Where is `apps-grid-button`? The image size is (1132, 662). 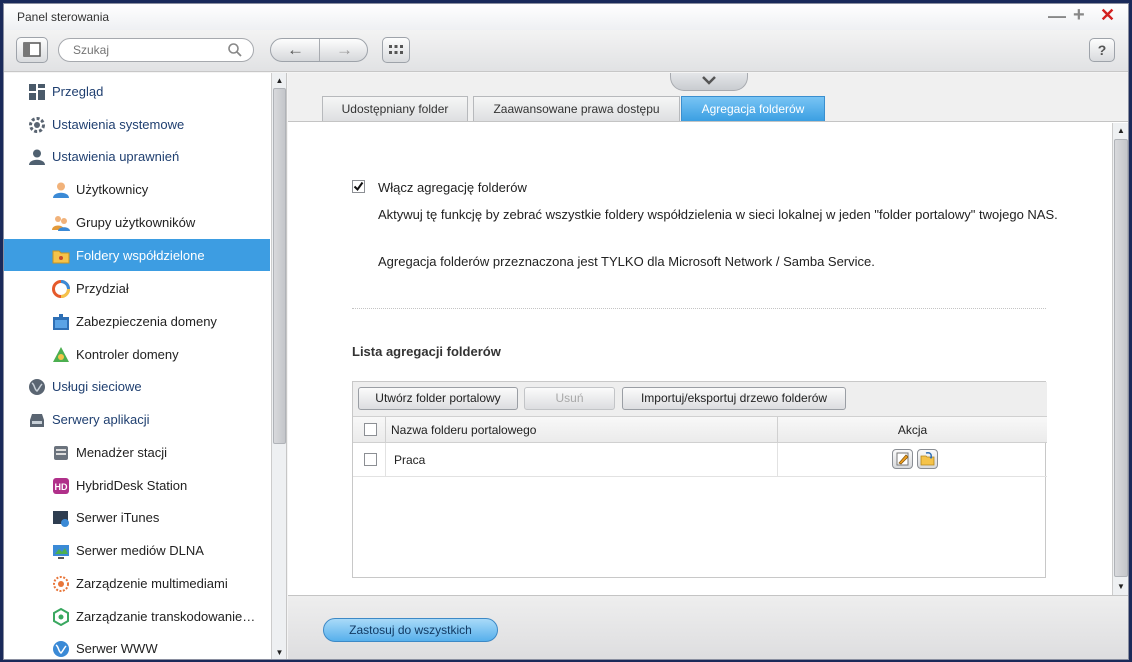
apps-grid-button is located at coordinates (396, 50).